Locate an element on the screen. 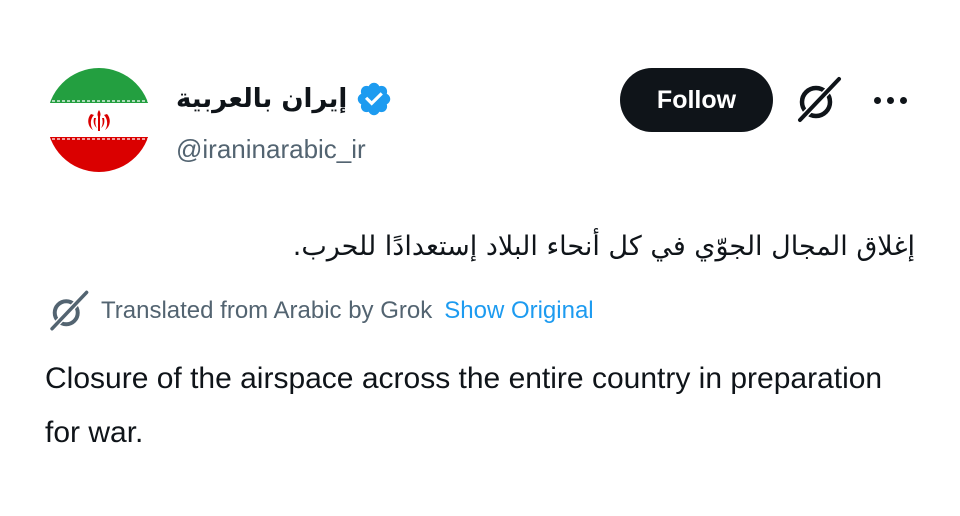 The image size is (960, 516). translation-label: Translated from Arabic by Grok is located at coordinates (267, 310).